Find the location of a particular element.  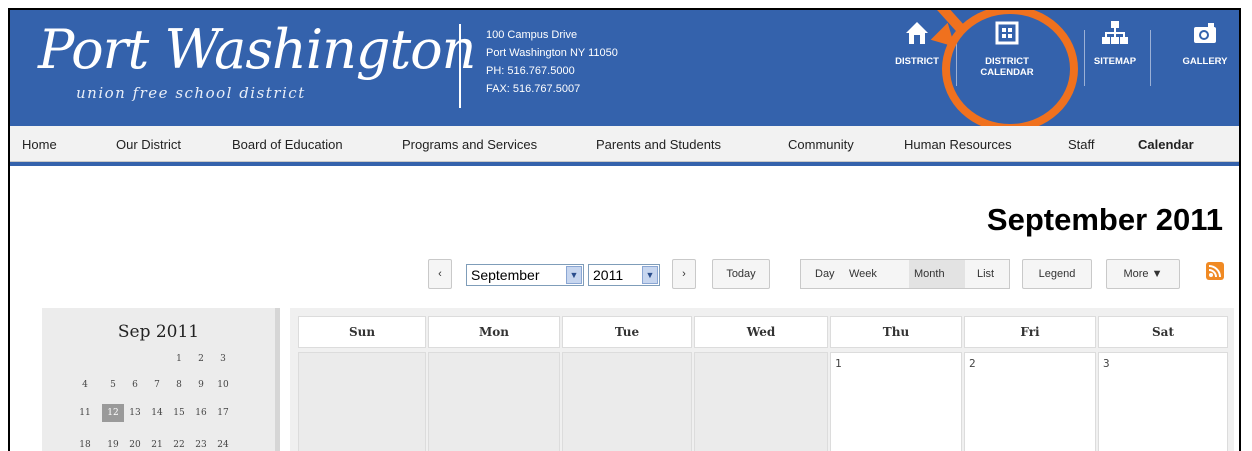

day-number: 1 is located at coordinates (838, 363).